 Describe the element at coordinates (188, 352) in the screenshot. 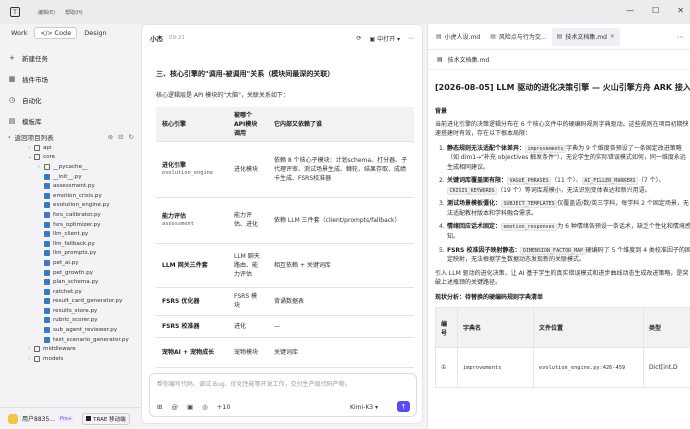

I see `engine-name: 宠物AI + 宠物成长` at that location.